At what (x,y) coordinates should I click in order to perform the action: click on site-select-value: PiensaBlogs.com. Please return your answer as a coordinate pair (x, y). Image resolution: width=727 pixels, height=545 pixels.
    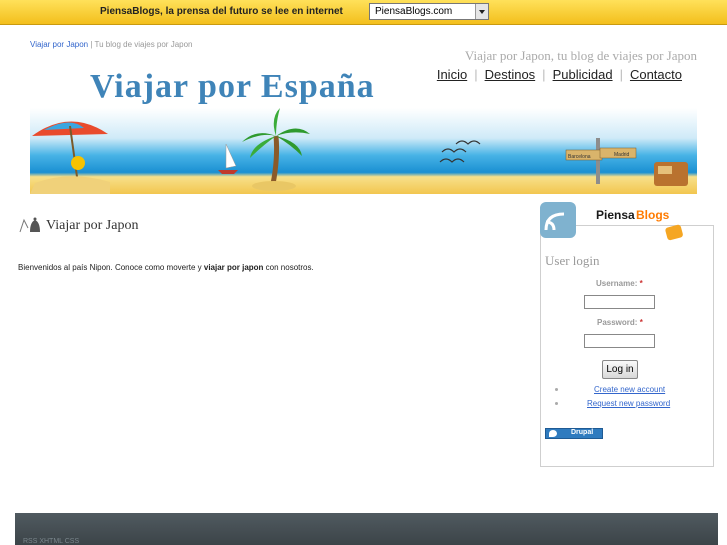
    Looking at the image, I should click on (414, 11).